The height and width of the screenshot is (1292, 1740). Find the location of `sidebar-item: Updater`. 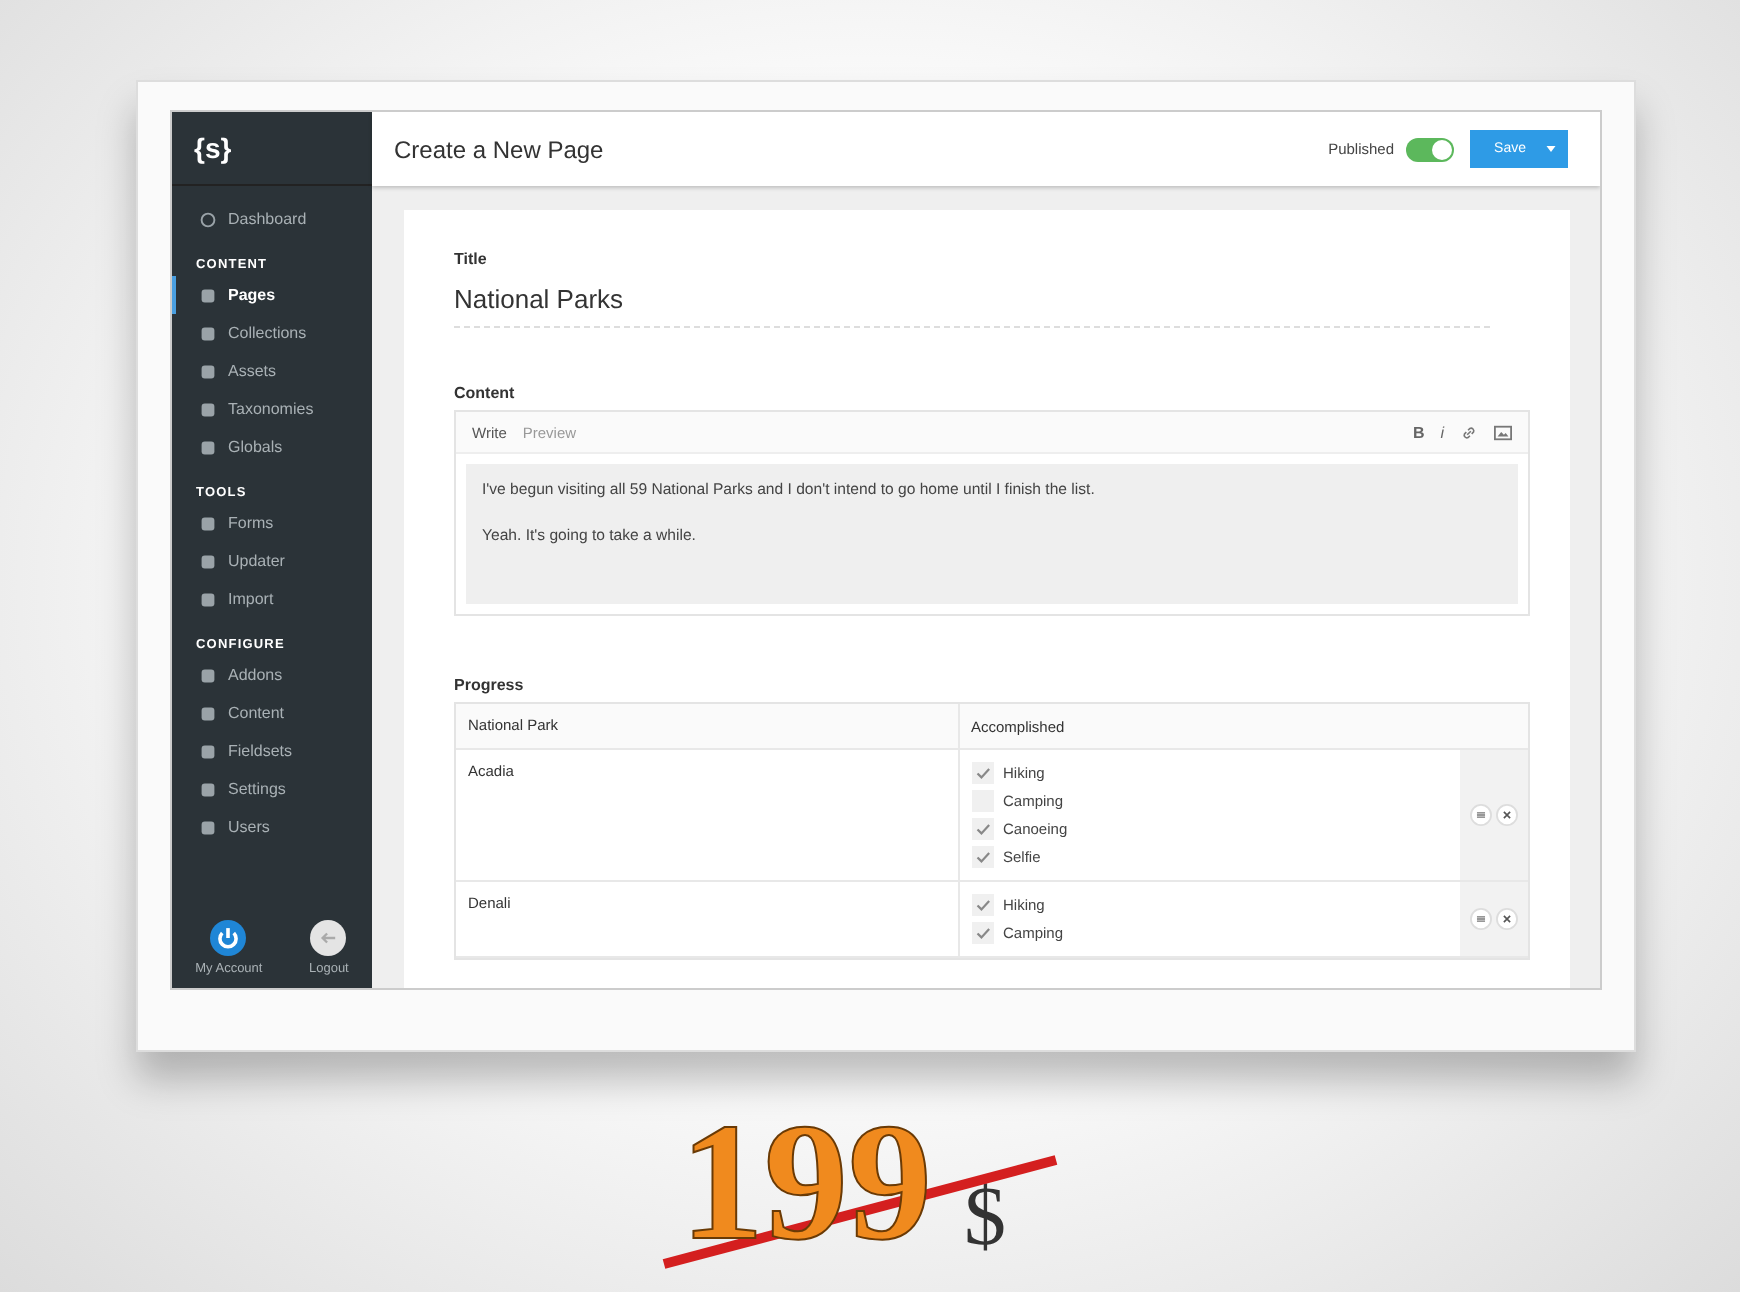

sidebar-item: Updater is located at coordinates (272, 561).